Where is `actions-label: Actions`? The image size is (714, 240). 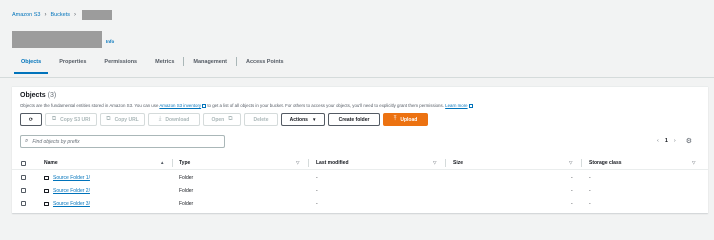
actions-label: Actions is located at coordinates (298, 119).